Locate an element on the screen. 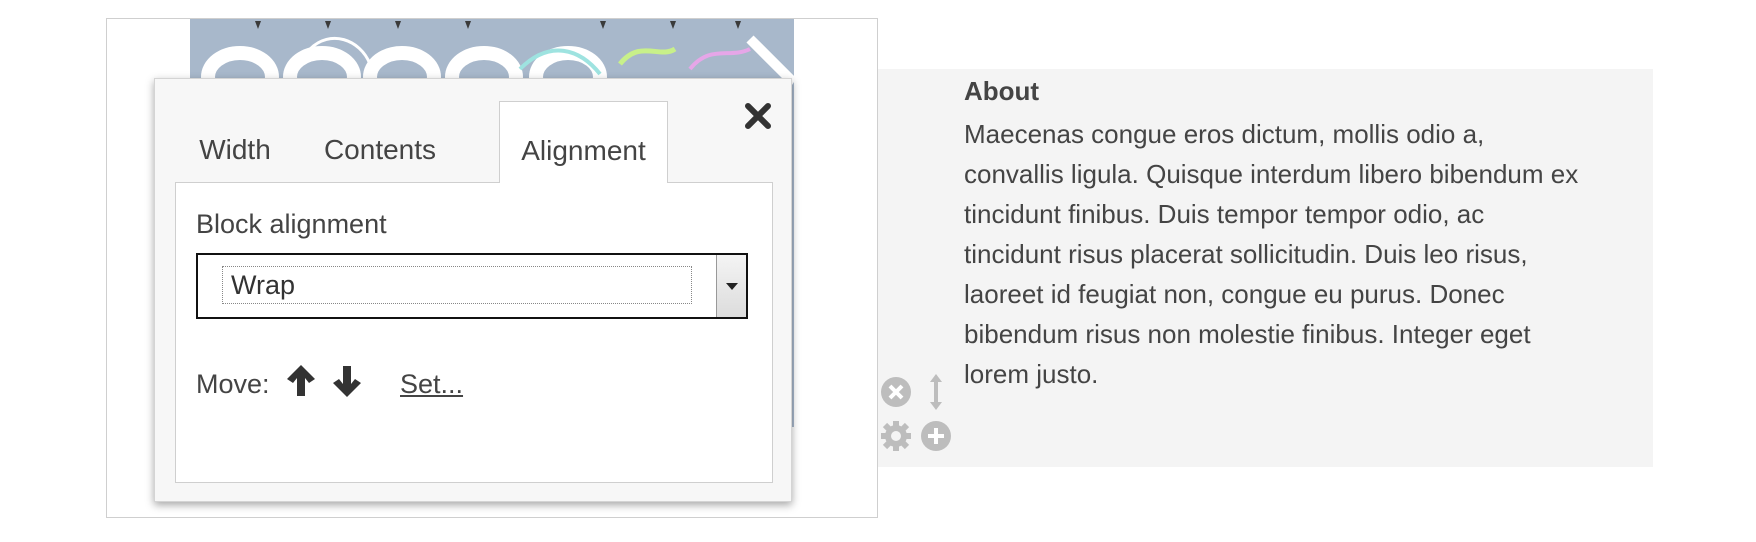 The width and height of the screenshot is (1756, 542). arrow-up-icon is located at coordinates (301, 381).